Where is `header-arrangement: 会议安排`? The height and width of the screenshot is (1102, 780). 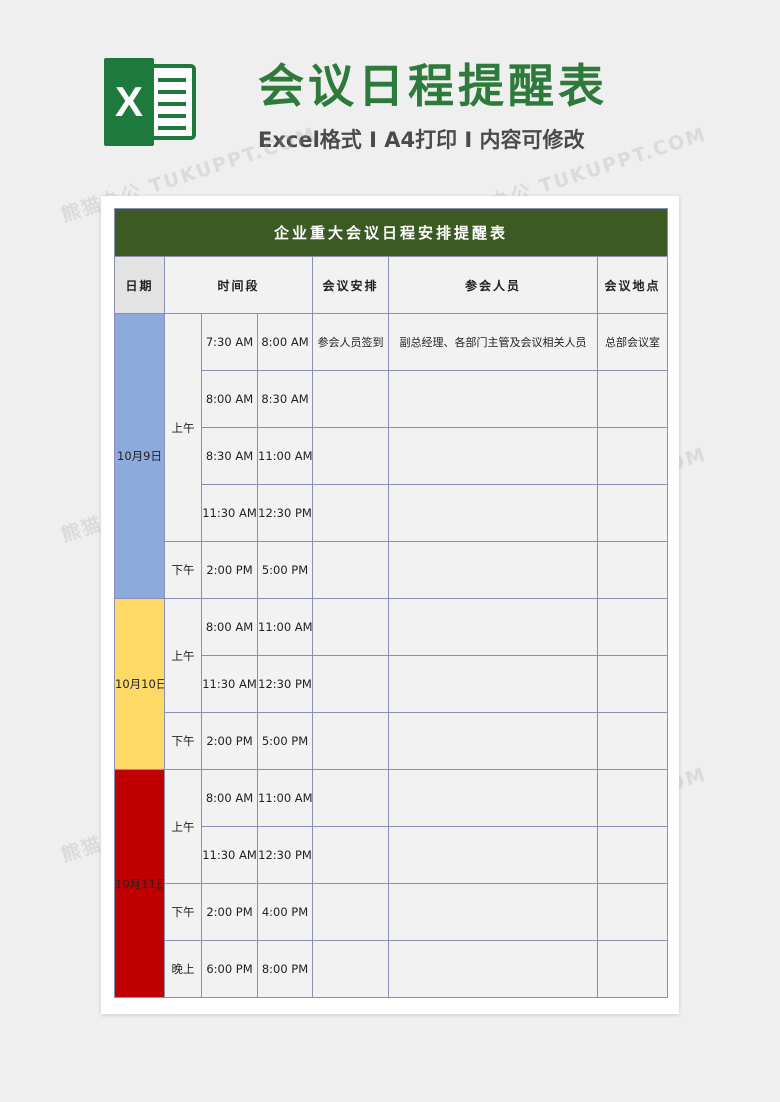 header-arrangement: 会议安排 is located at coordinates (350, 285).